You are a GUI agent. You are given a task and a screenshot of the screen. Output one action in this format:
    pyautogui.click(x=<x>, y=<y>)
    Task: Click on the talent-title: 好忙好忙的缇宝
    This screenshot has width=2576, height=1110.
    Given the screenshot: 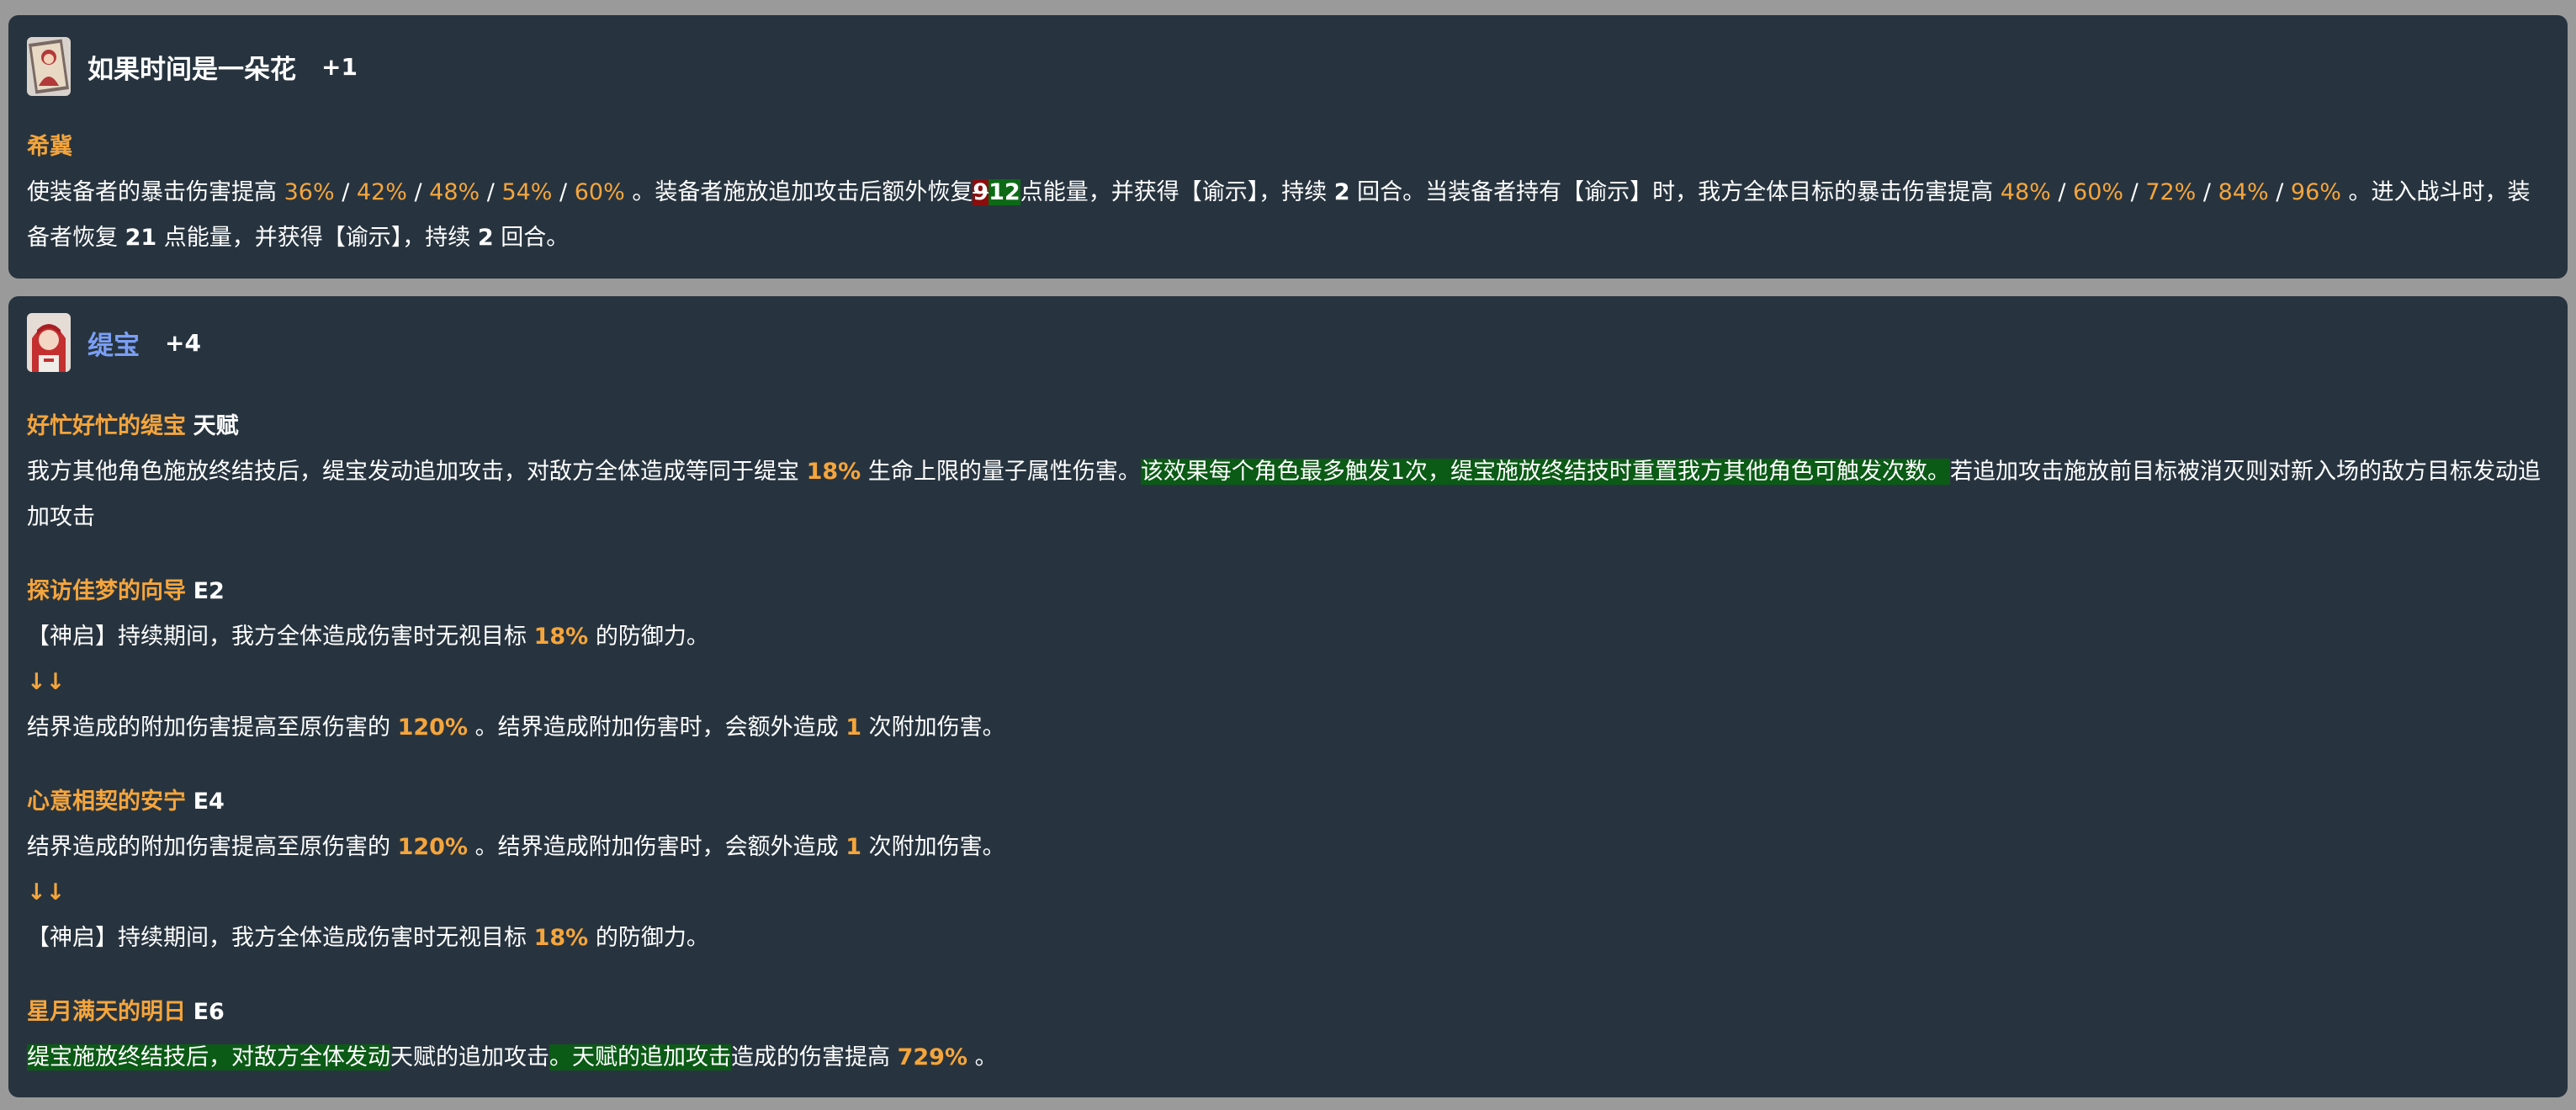 What is the action you would take?
    pyautogui.click(x=106, y=426)
    